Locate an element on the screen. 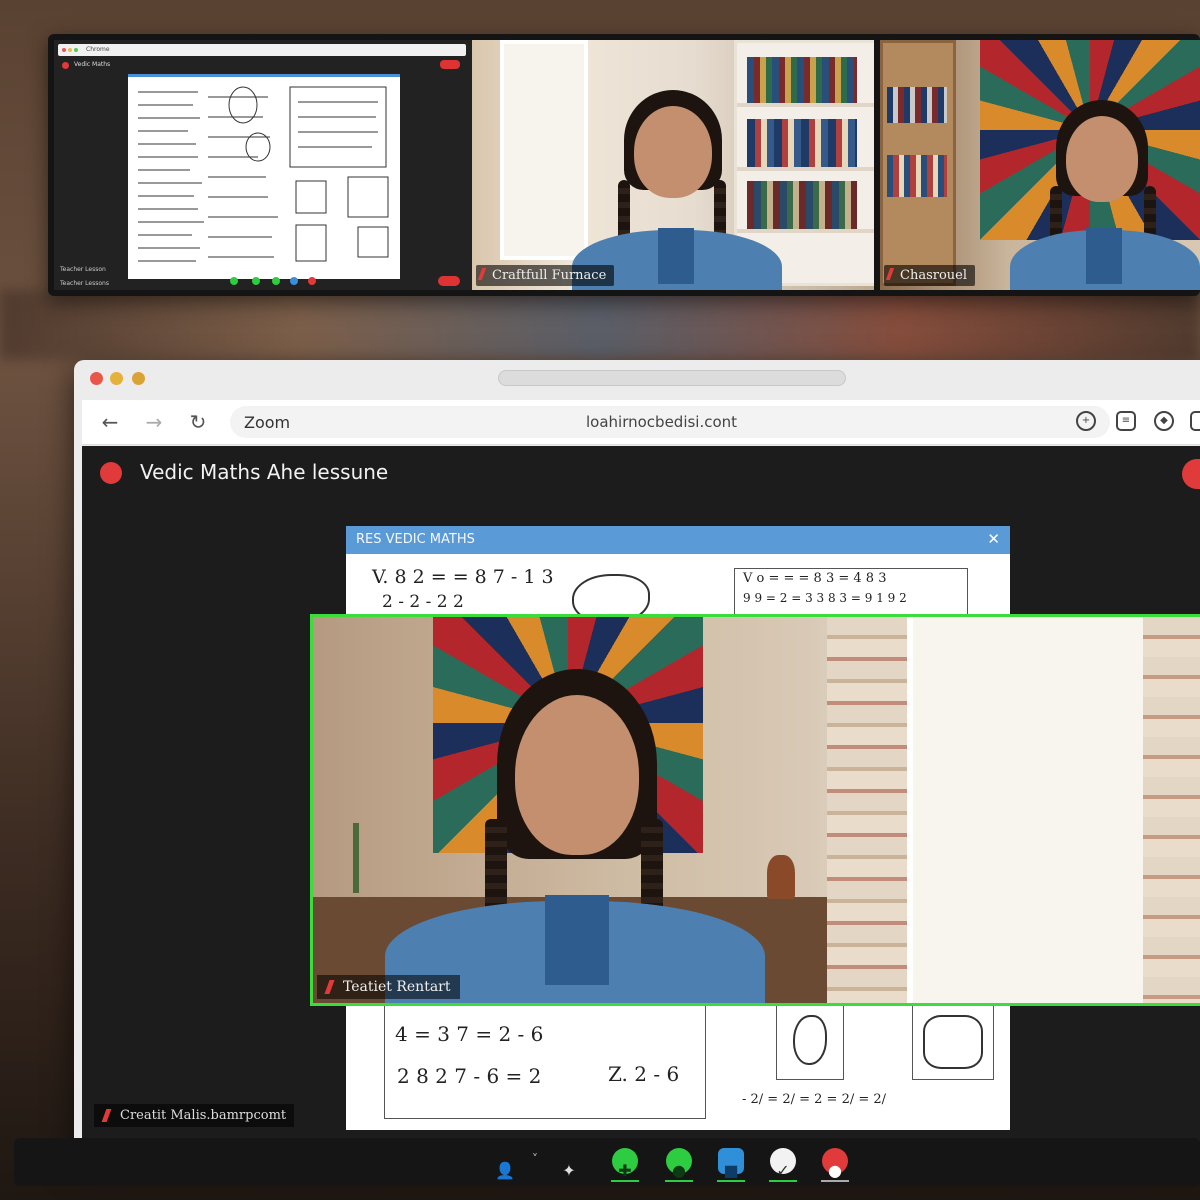 This screenshot has width=1200, height=1200. spotlight-name-tag: Teatiet Rentart is located at coordinates (389, 987).